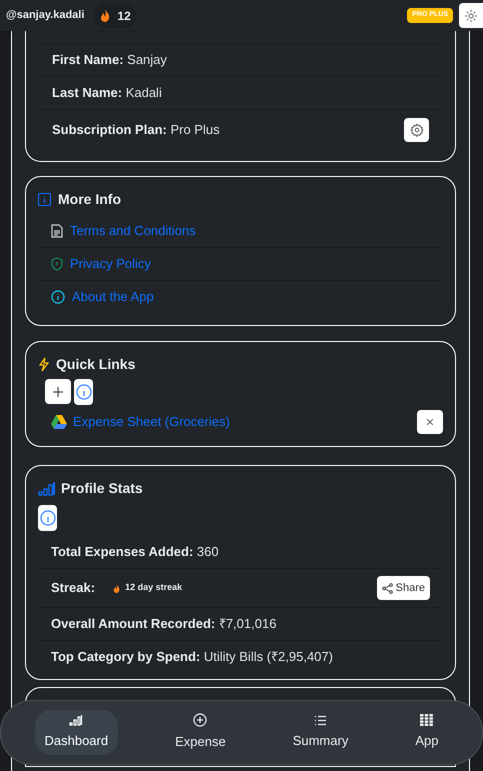 The width and height of the screenshot is (483, 771). I want to click on stat-field: Total Expenses Added: 360, so click(135, 552).